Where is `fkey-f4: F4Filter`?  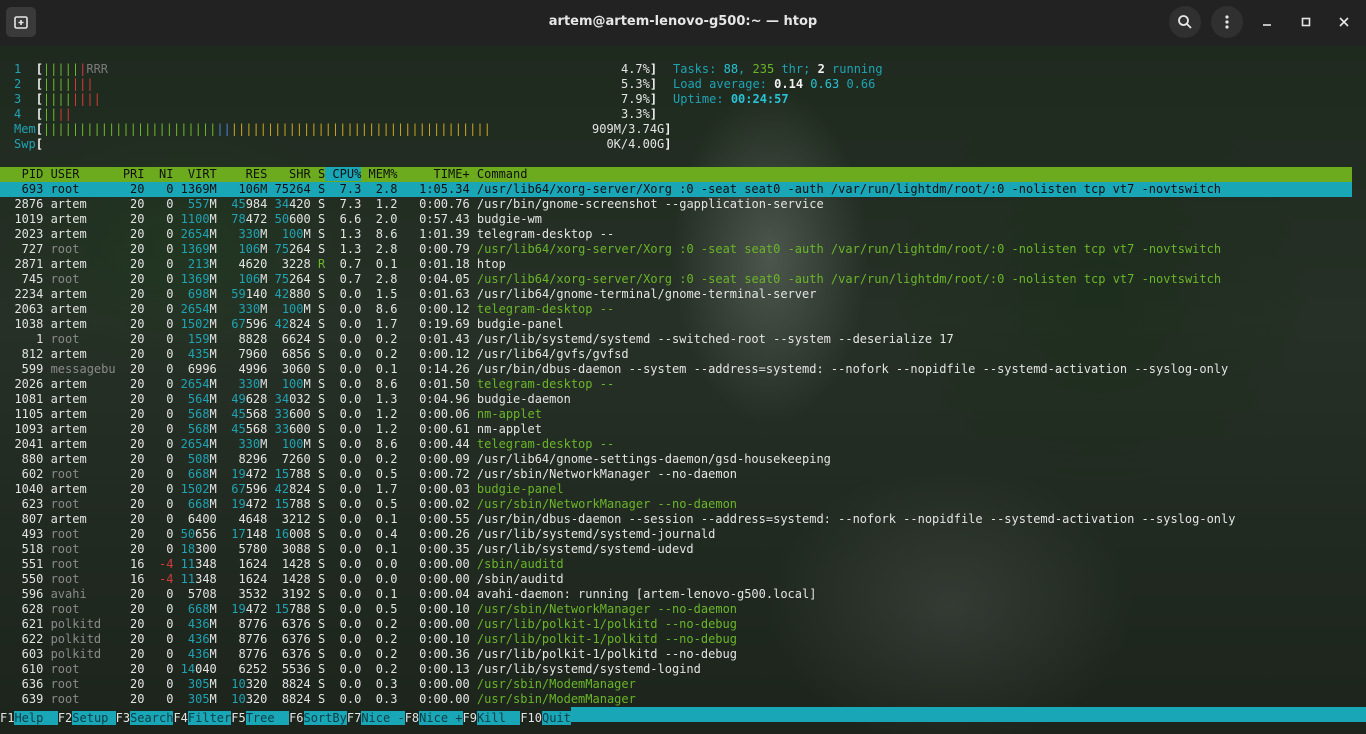
fkey-f4: F4Filter is located at coordinates (202, 718).